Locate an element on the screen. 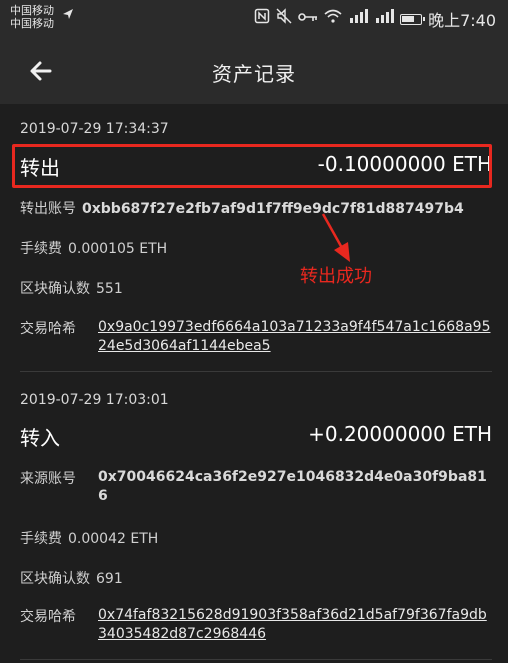 This screenshot has width=508, height=663. record-time: 2019-07-29 17:03:01 is located at coordinates (94, 400).